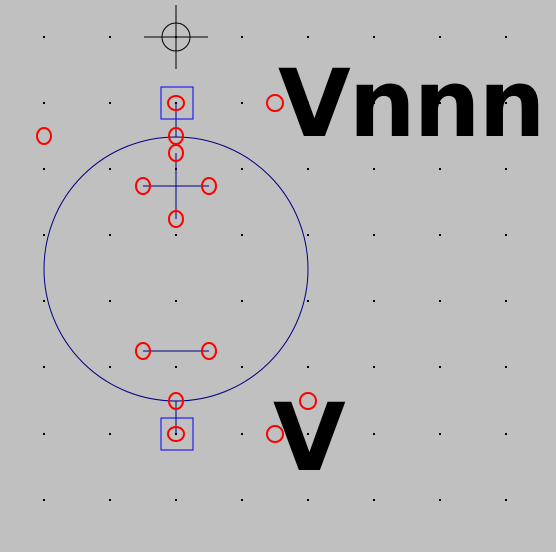 This screenshot has width=556, height=552. I want to click on anchor-handle, so click(44, 136).